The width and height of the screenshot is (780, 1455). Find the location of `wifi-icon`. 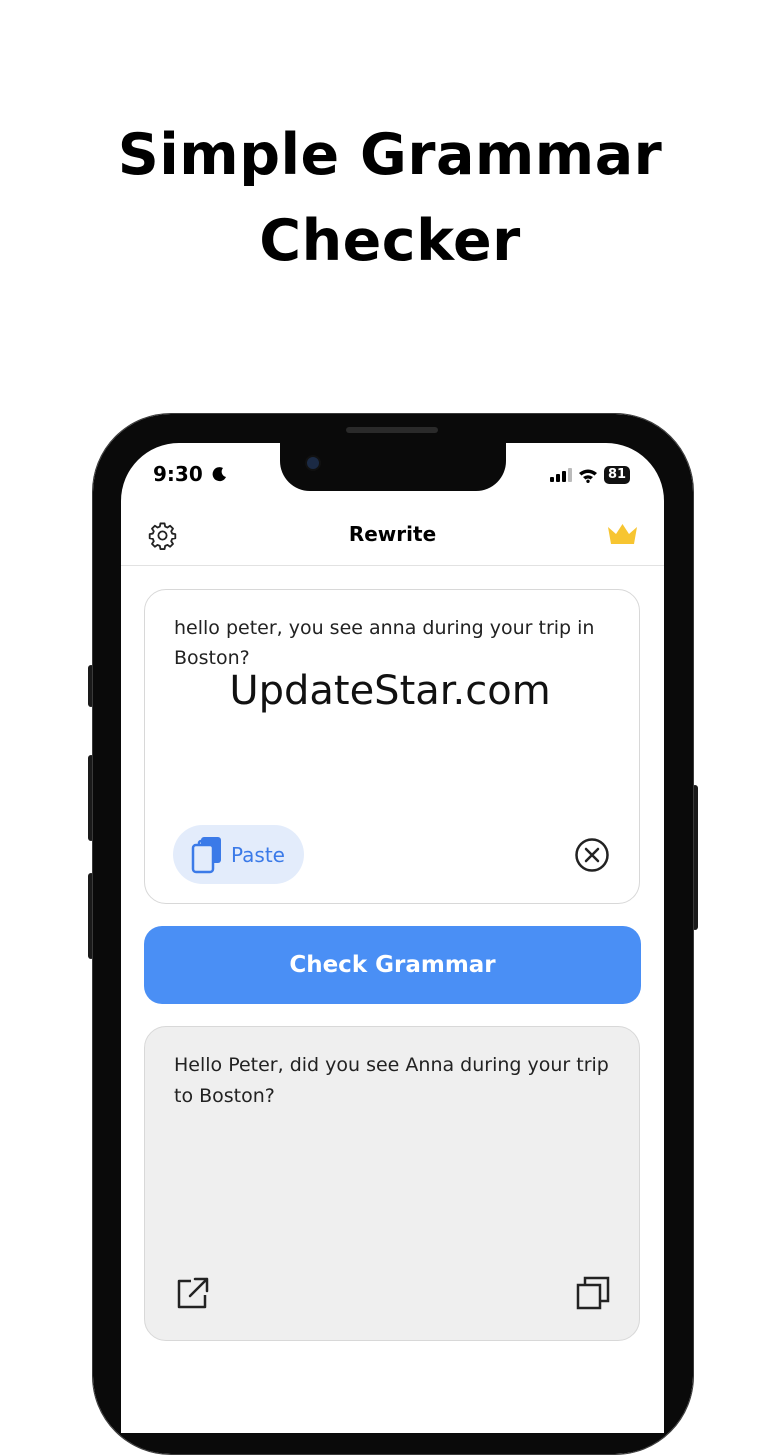

wifi-icon is located at coordinates (588, 476).